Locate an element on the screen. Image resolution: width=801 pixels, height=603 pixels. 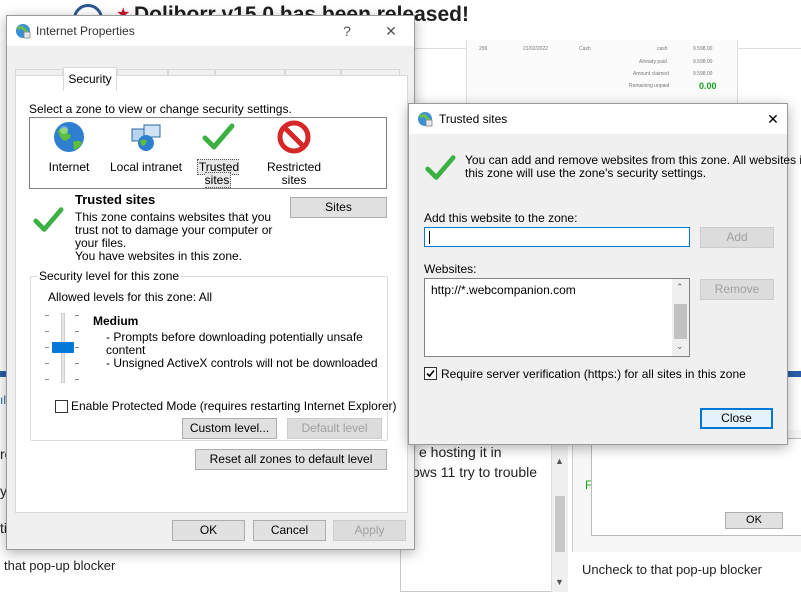
group-title: Security level for this zone is located at coordinates (109, 276).